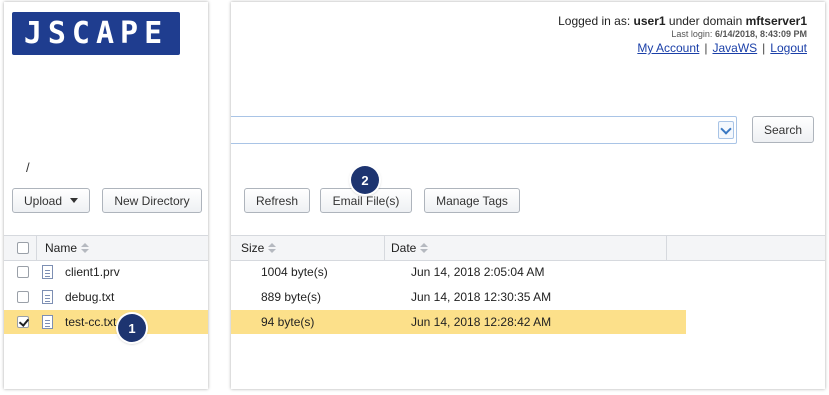  I want to click on chevron-down-icon, so click(726, 128).